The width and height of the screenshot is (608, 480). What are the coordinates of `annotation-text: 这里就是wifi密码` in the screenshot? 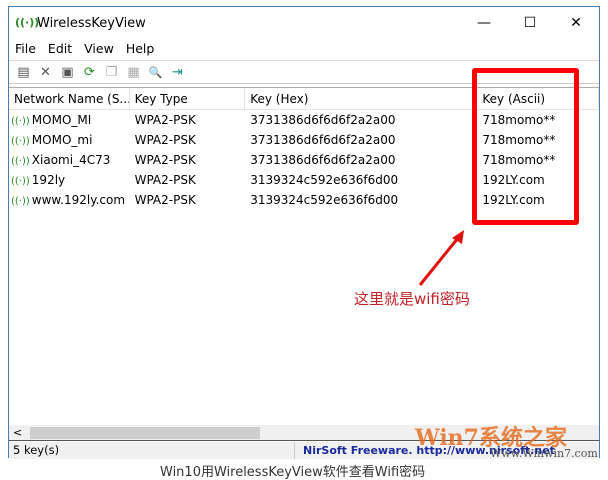 It's located at (412, 299).